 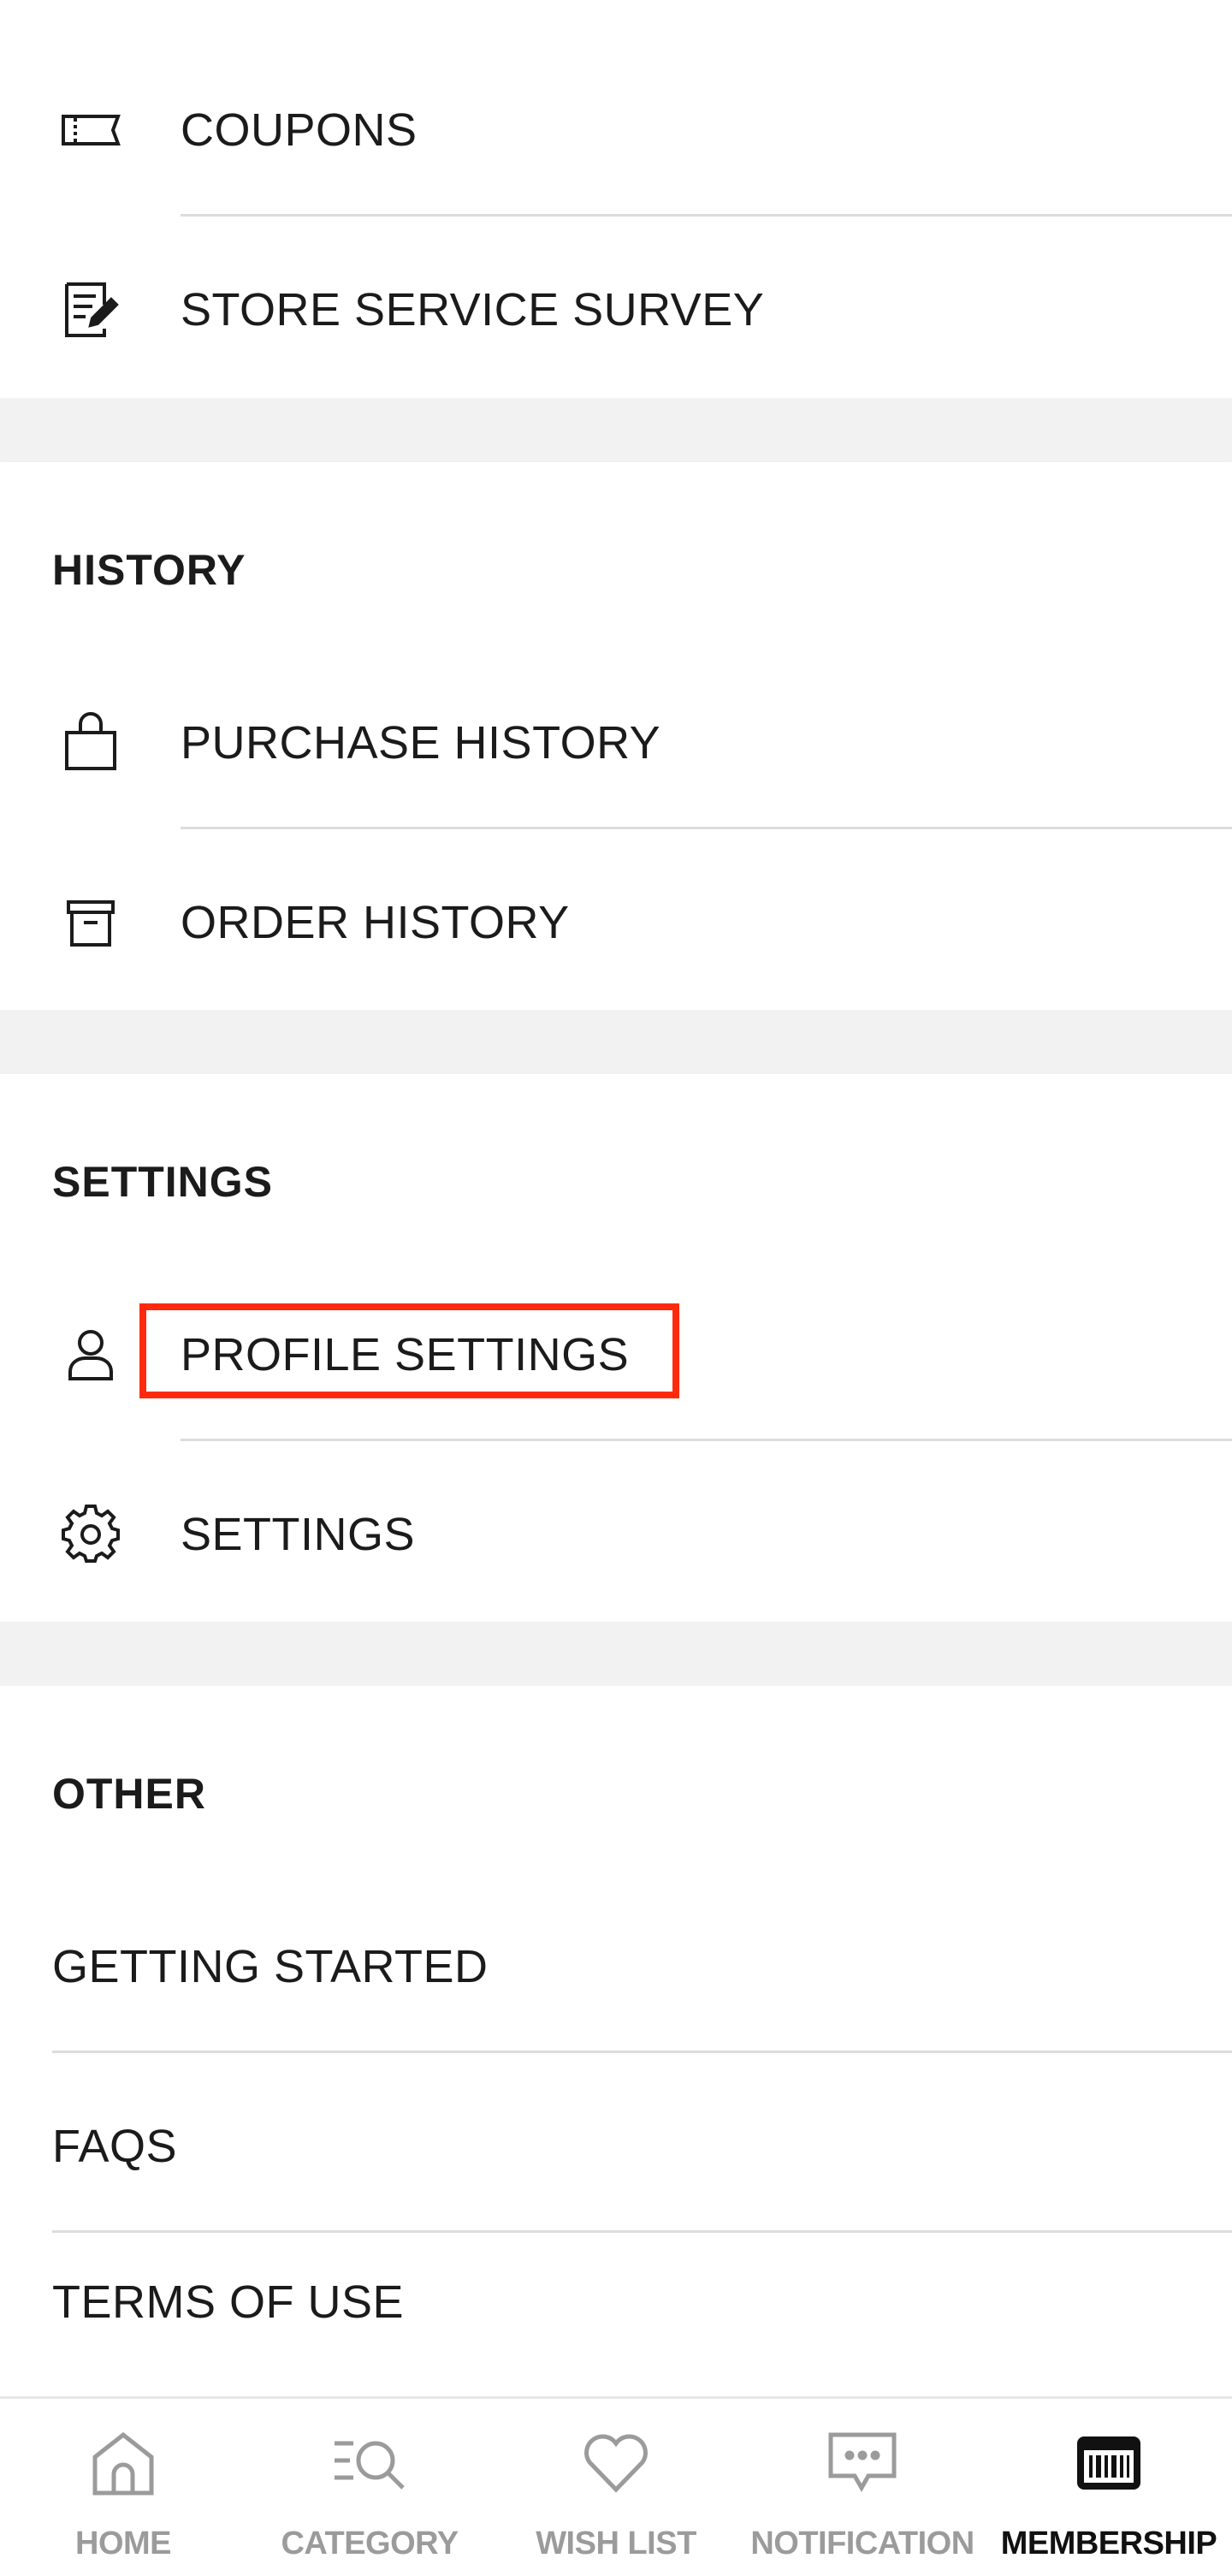 I want to click on purchase-history-item: PURCHASE HISTORY, so click(x=616, y=743).